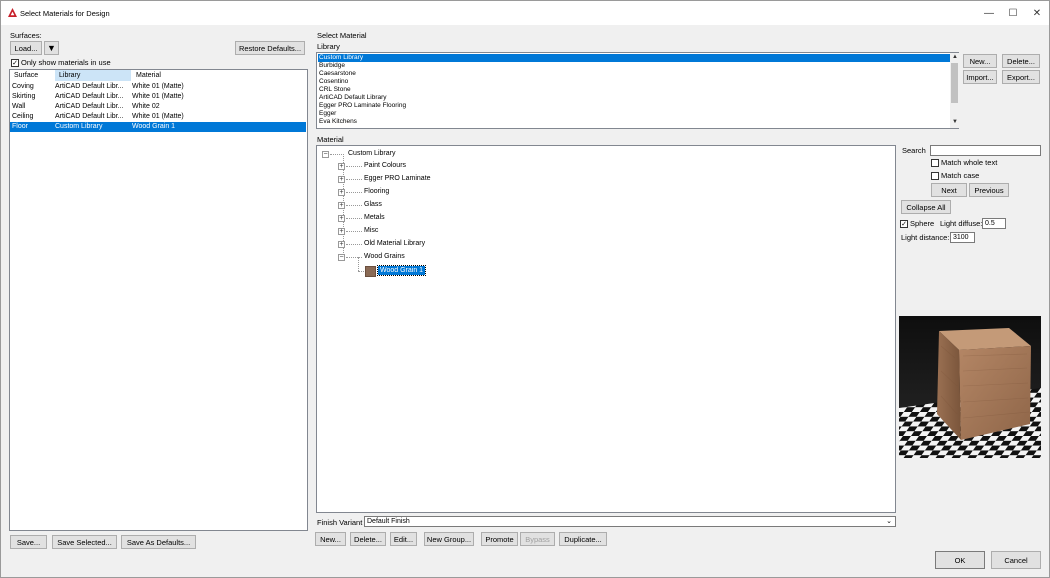  What do you see at coordinates (384, 256) in the screenshot?
I see `tree-group-wood-grains: Wood Grains` at bounding box center [384, 256].